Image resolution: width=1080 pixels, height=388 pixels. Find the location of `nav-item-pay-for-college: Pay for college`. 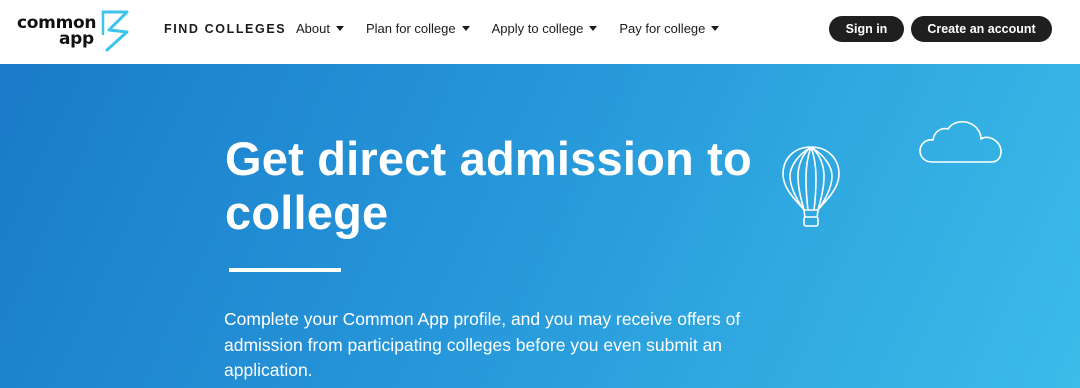

nav-item-pay-for-college: Pay for college is located at coordinates (669, 28).